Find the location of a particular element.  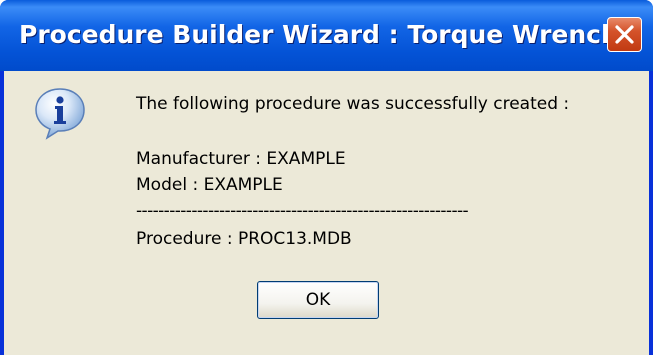

message-line-manufacturer: Manufacturer : EXAMPLE is located at coordinates (241, 159).